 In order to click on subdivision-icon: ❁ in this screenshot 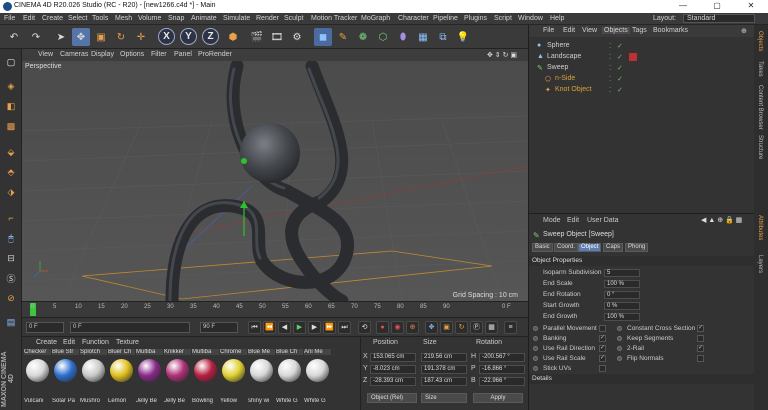, I will do `click(363, 37)`.